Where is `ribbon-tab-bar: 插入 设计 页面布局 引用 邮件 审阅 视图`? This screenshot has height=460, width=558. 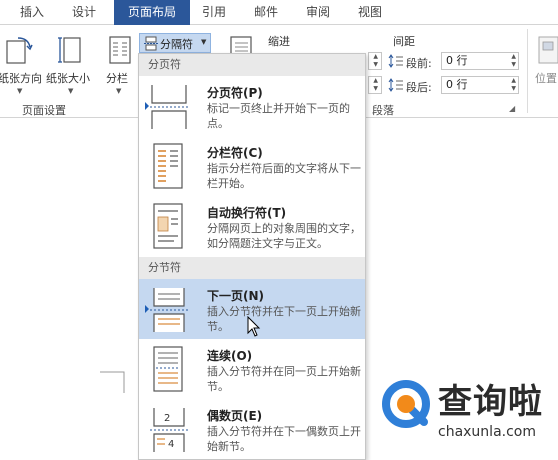
ribbon-tab-bar: 插入 设计 页面布局 引用 邮件 审阅 视图 is located at coordinates (279, 12).